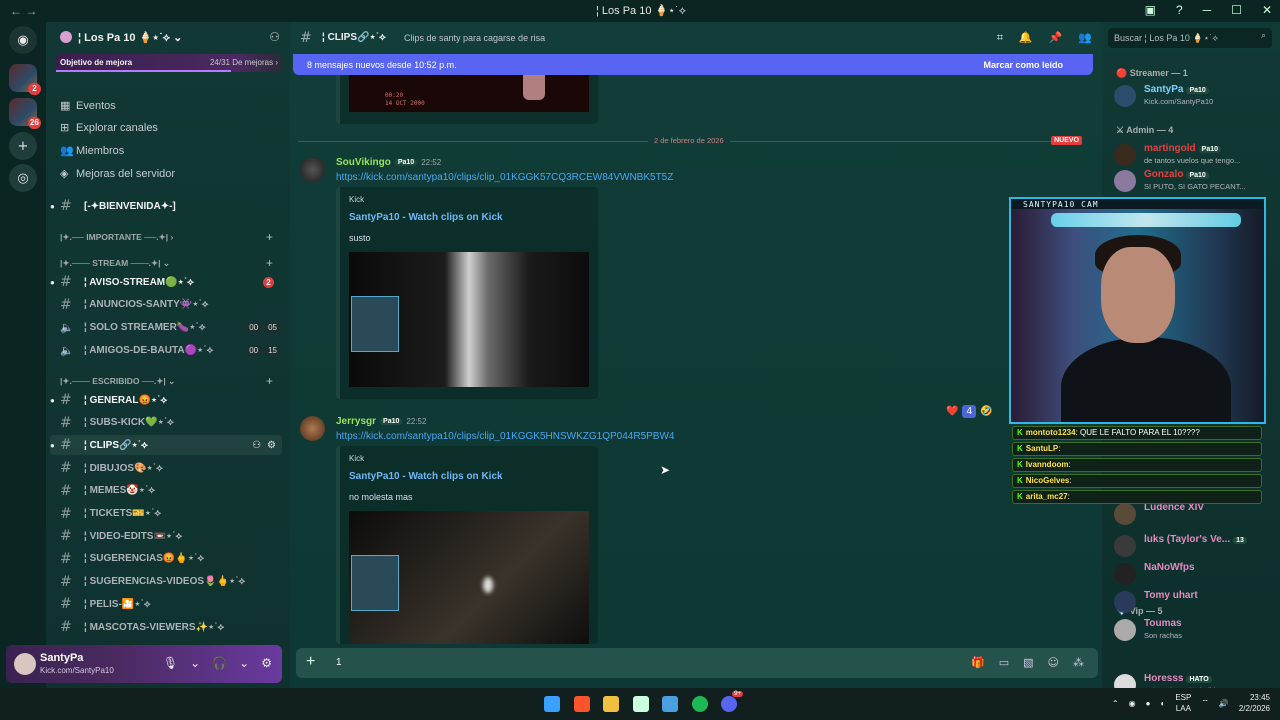 The height and width of the screenshot is (720, 1280). I want to click on clock: 23:45 2/2/2026, so click(1254, 703).